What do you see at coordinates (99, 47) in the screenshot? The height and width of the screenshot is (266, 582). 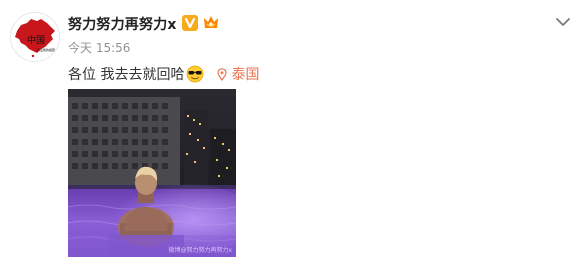 I see `post-timestamp: 今天 15:56` at bounding box center [99, 47].